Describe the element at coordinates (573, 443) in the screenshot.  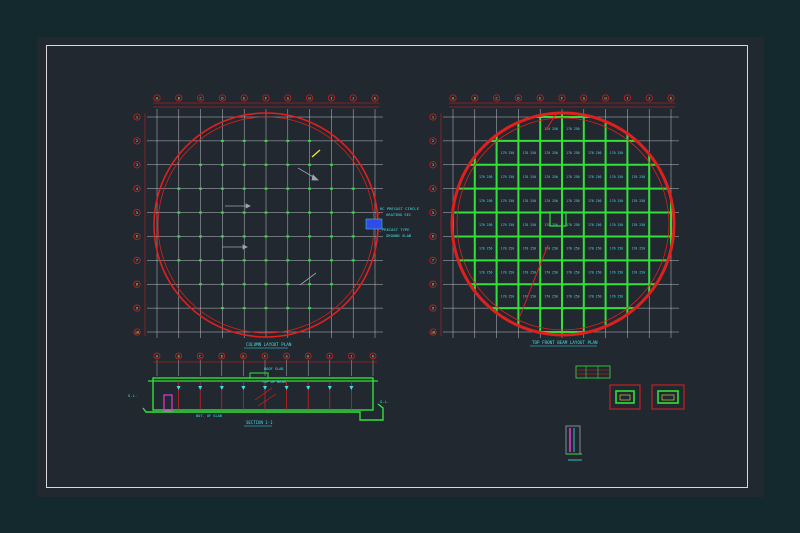
I see `detail-ladder` at that location.